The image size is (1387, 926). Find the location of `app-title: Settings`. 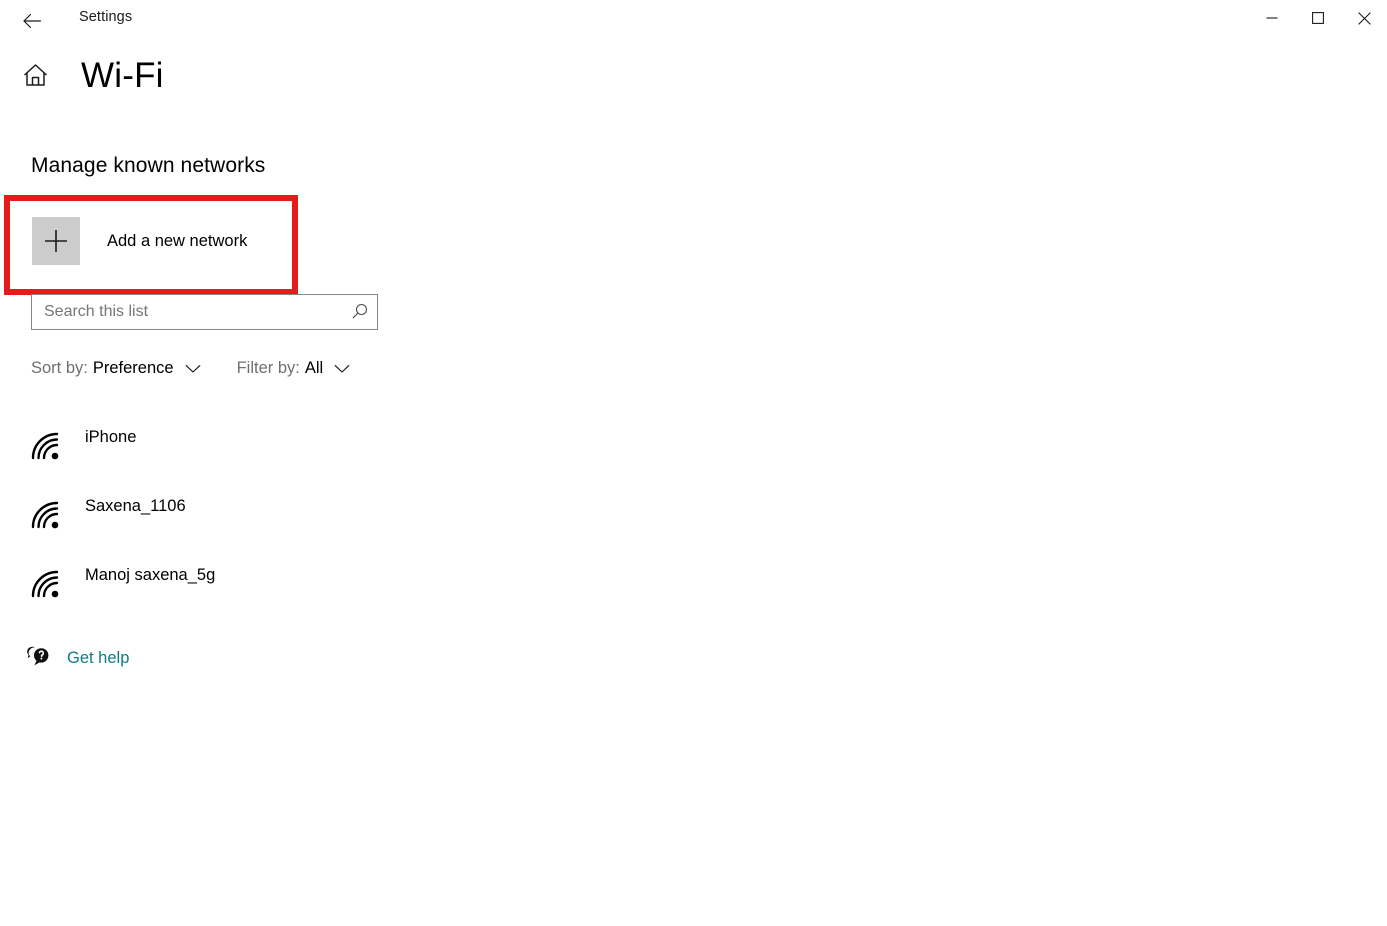

app-title: Settings is located at coordinates (106, 17).